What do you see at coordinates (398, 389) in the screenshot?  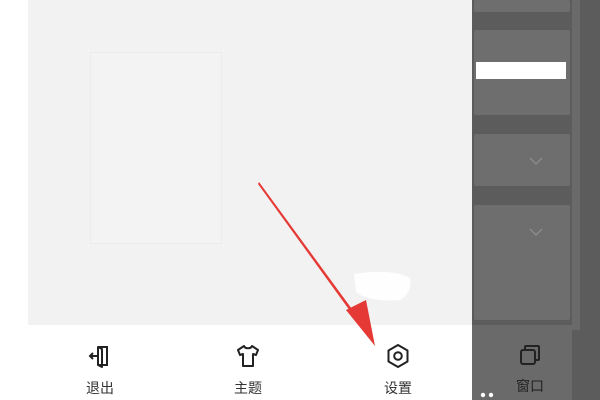 I see `settings-label: 设置` at bounding box center [398, 389].